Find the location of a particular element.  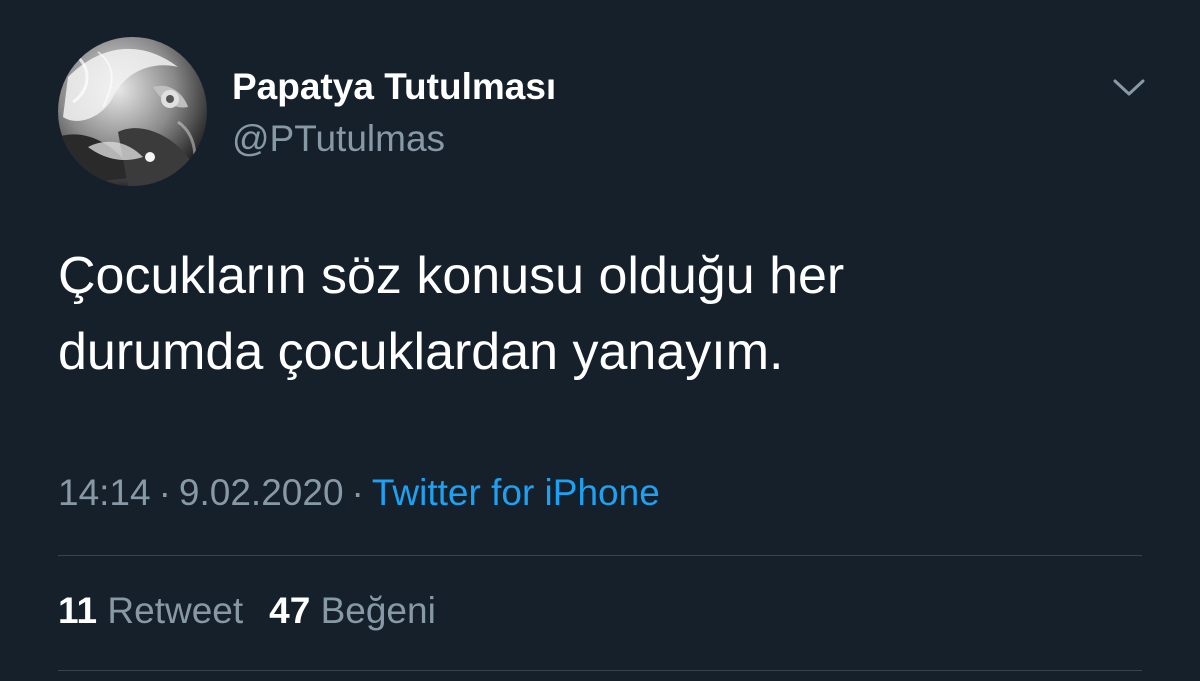

retweets-label: Retweet is located at coordinates (175, 610).